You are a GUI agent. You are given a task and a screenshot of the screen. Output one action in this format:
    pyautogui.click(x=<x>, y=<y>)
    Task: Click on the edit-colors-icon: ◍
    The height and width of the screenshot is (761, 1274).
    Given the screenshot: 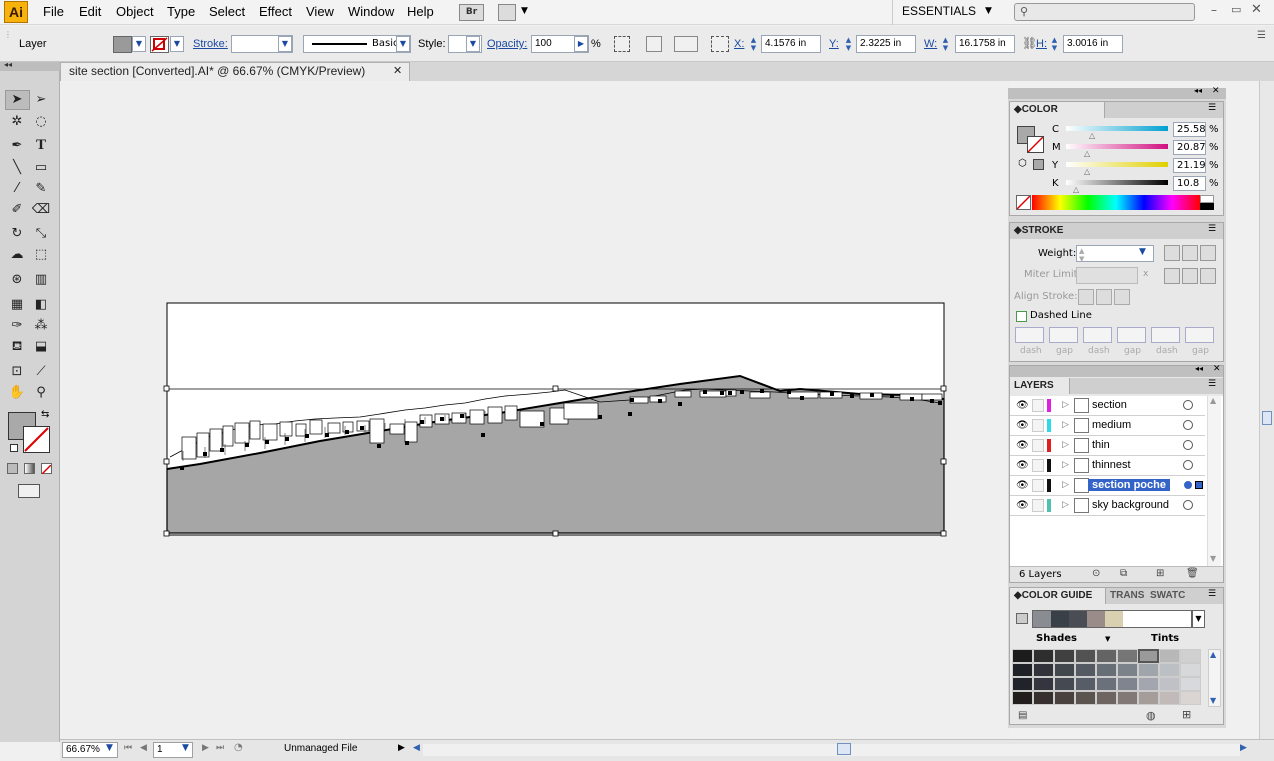 What is the action you would take?
    pyautogui.click(x=1151, y=715)
    